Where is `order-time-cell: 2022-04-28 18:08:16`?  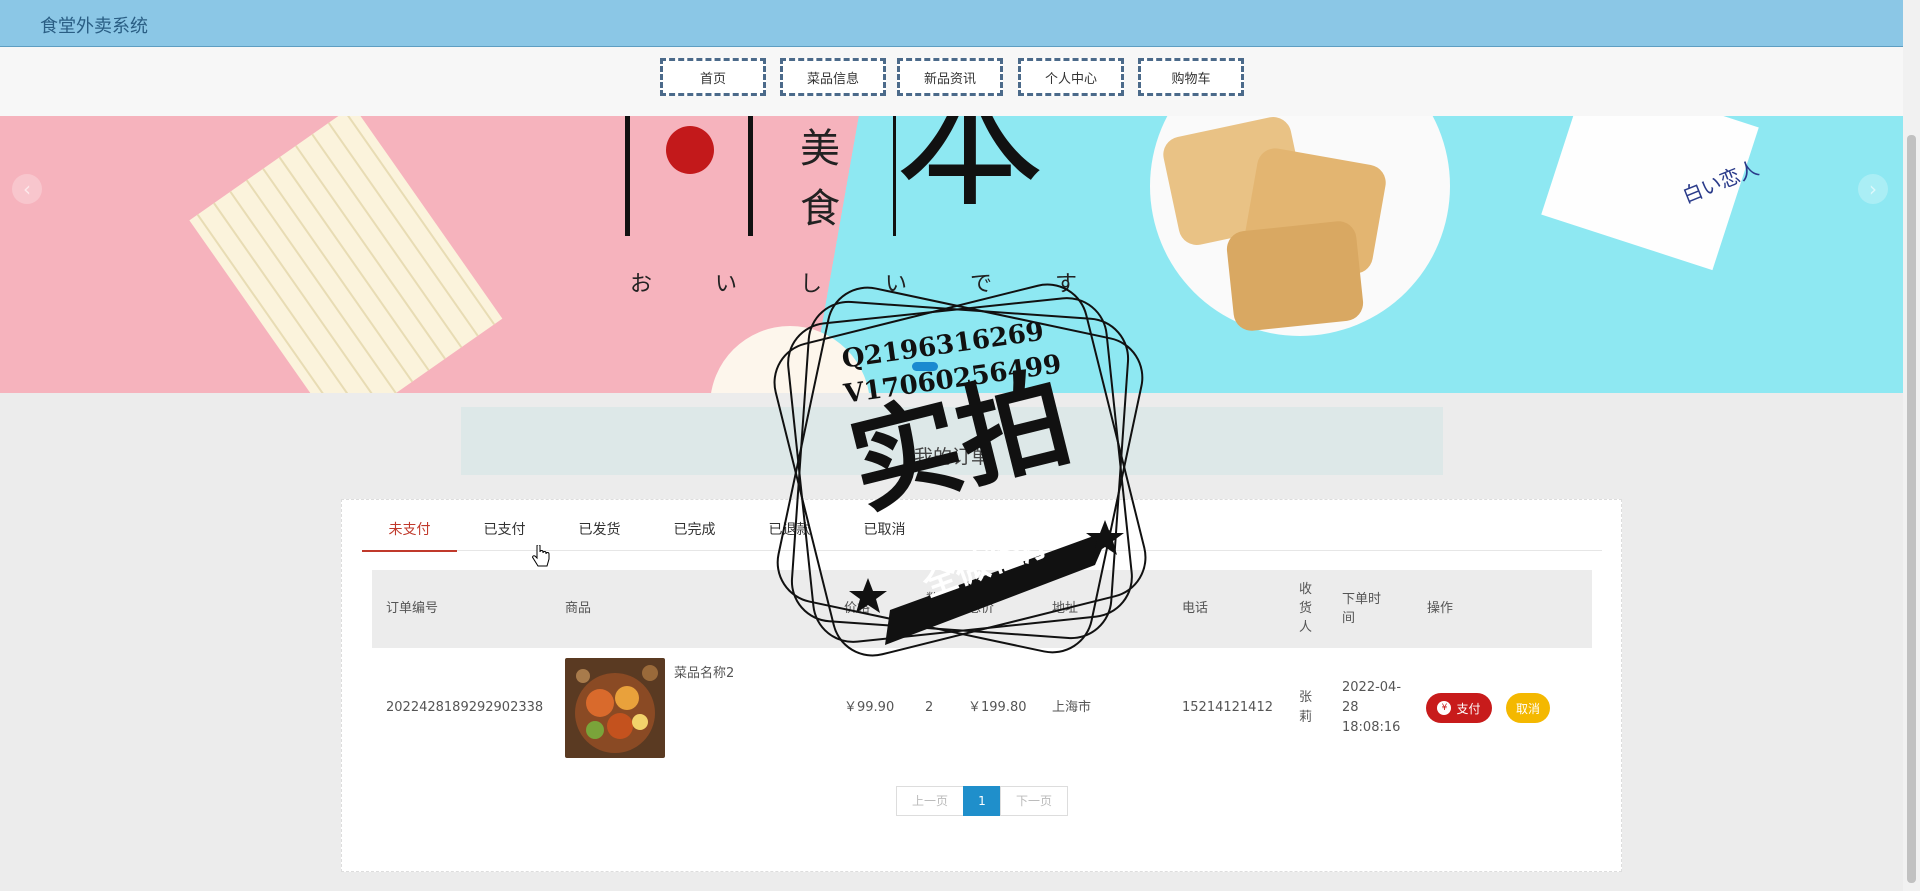
order-time-cell: 2022-04-28 18:08:16 is located at coordinates (1372, 707).